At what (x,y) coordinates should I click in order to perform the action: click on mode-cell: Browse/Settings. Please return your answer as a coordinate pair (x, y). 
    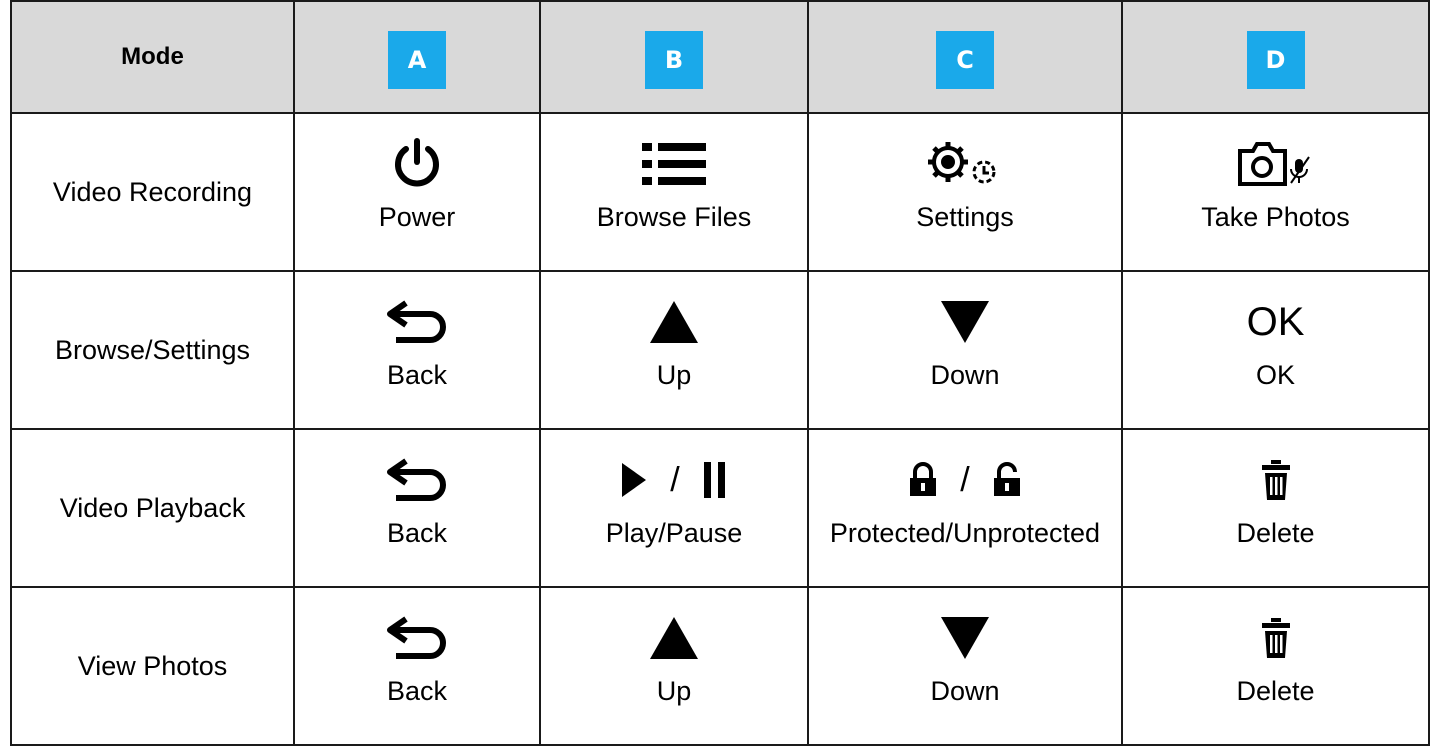
    Looking at the image, I should click on (152, 350).